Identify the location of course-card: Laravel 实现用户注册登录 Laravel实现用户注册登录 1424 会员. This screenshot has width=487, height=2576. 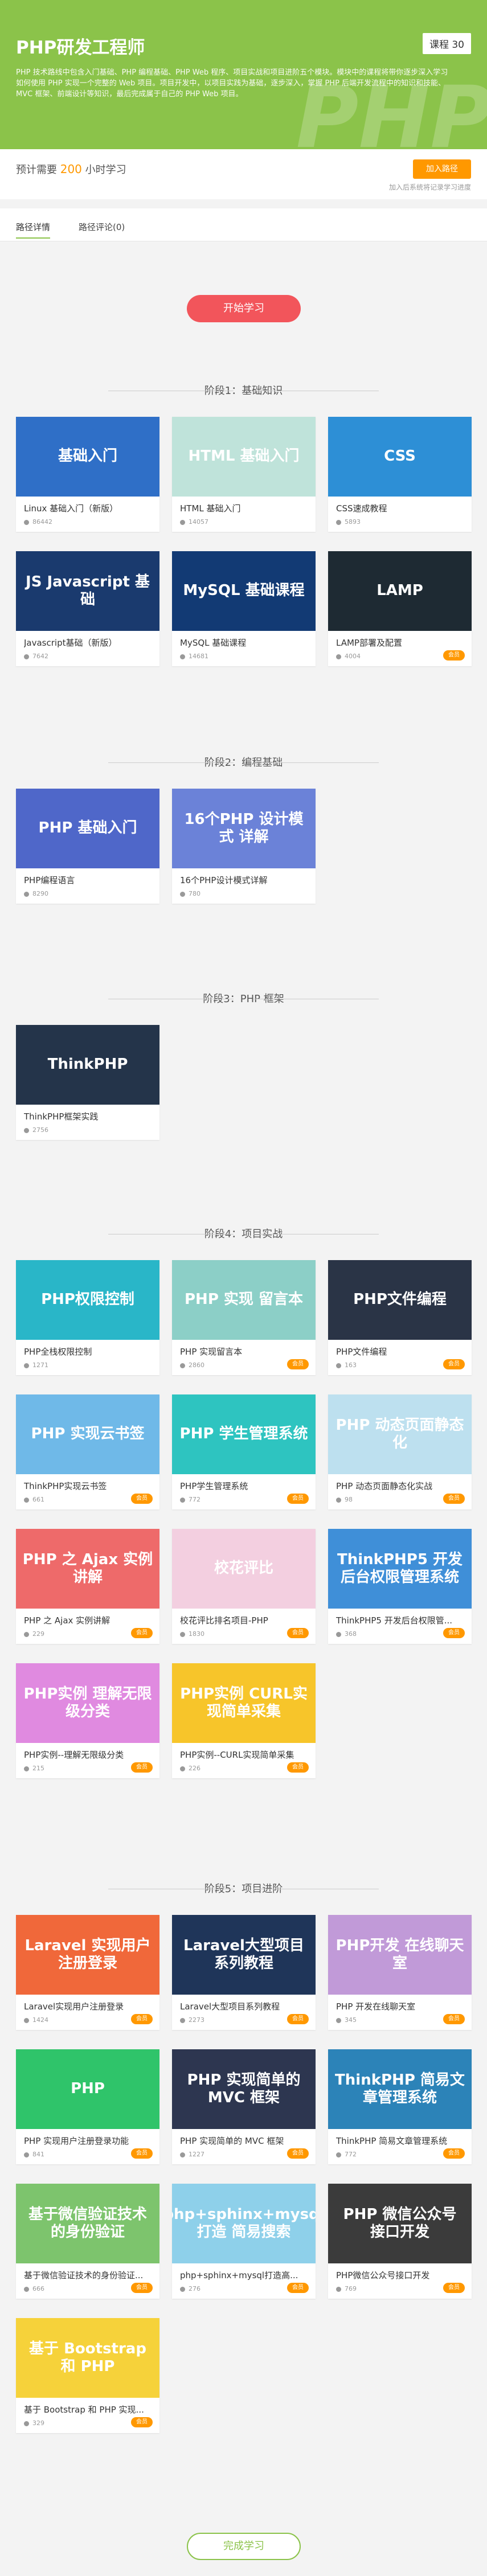
(87, 1972).